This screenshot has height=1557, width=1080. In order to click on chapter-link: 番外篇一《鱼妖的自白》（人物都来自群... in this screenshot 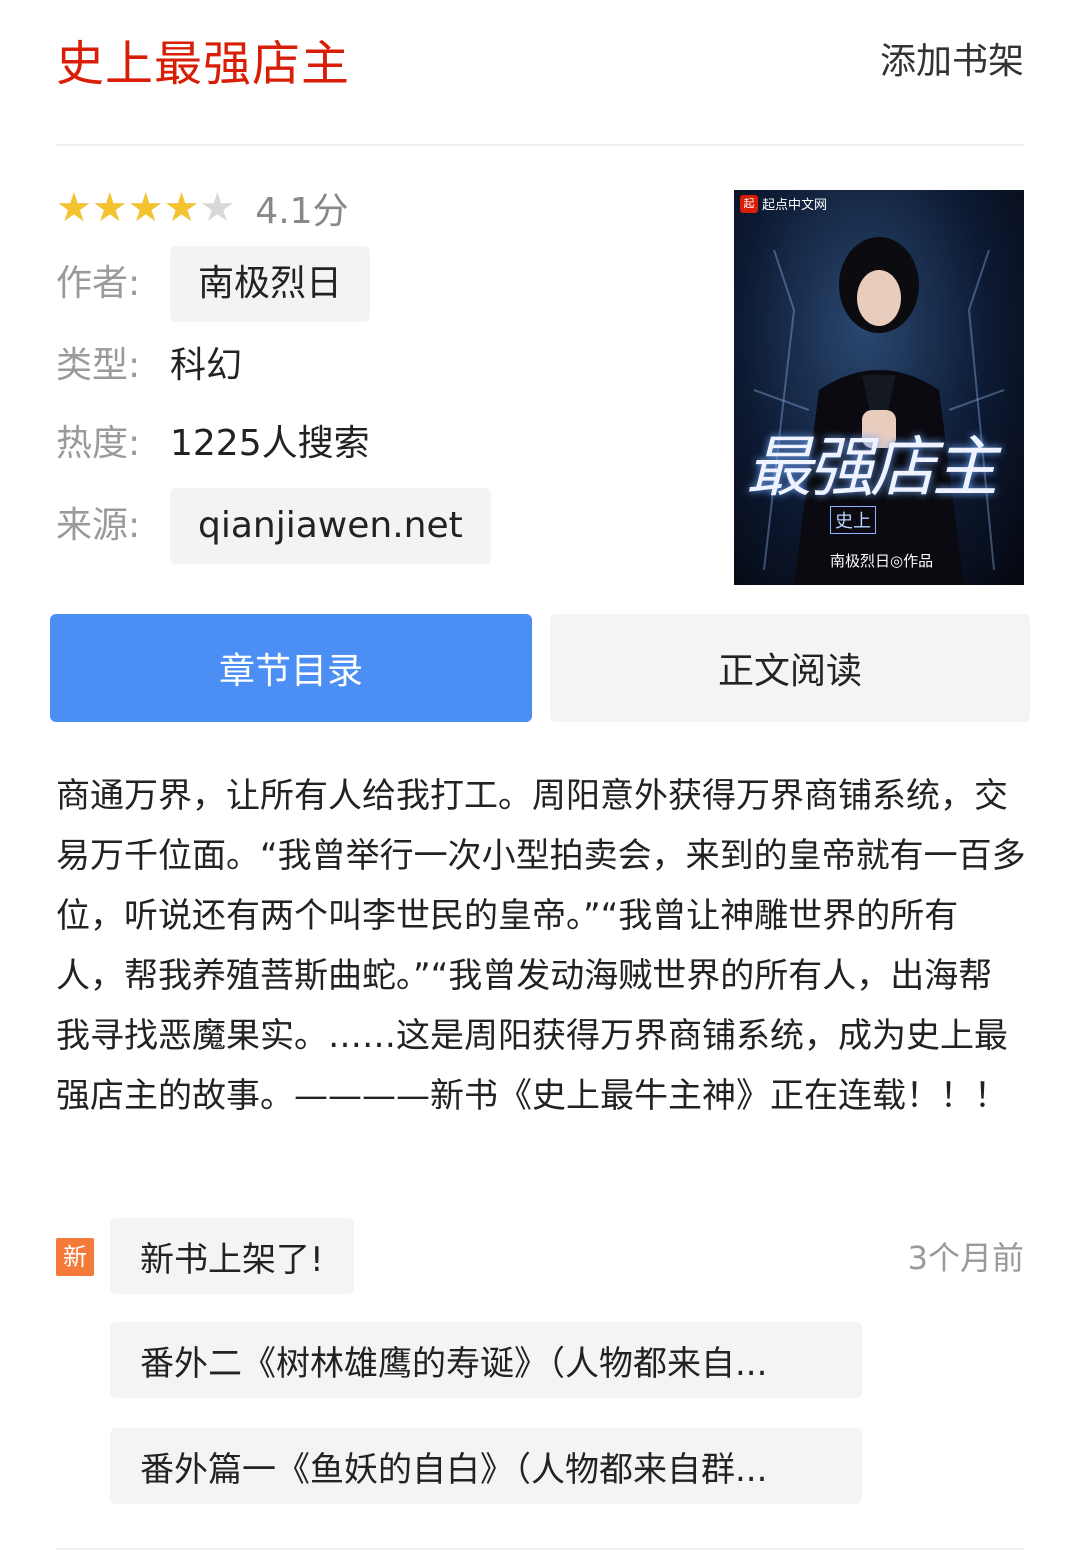, I will do `click(486, 1466)`.